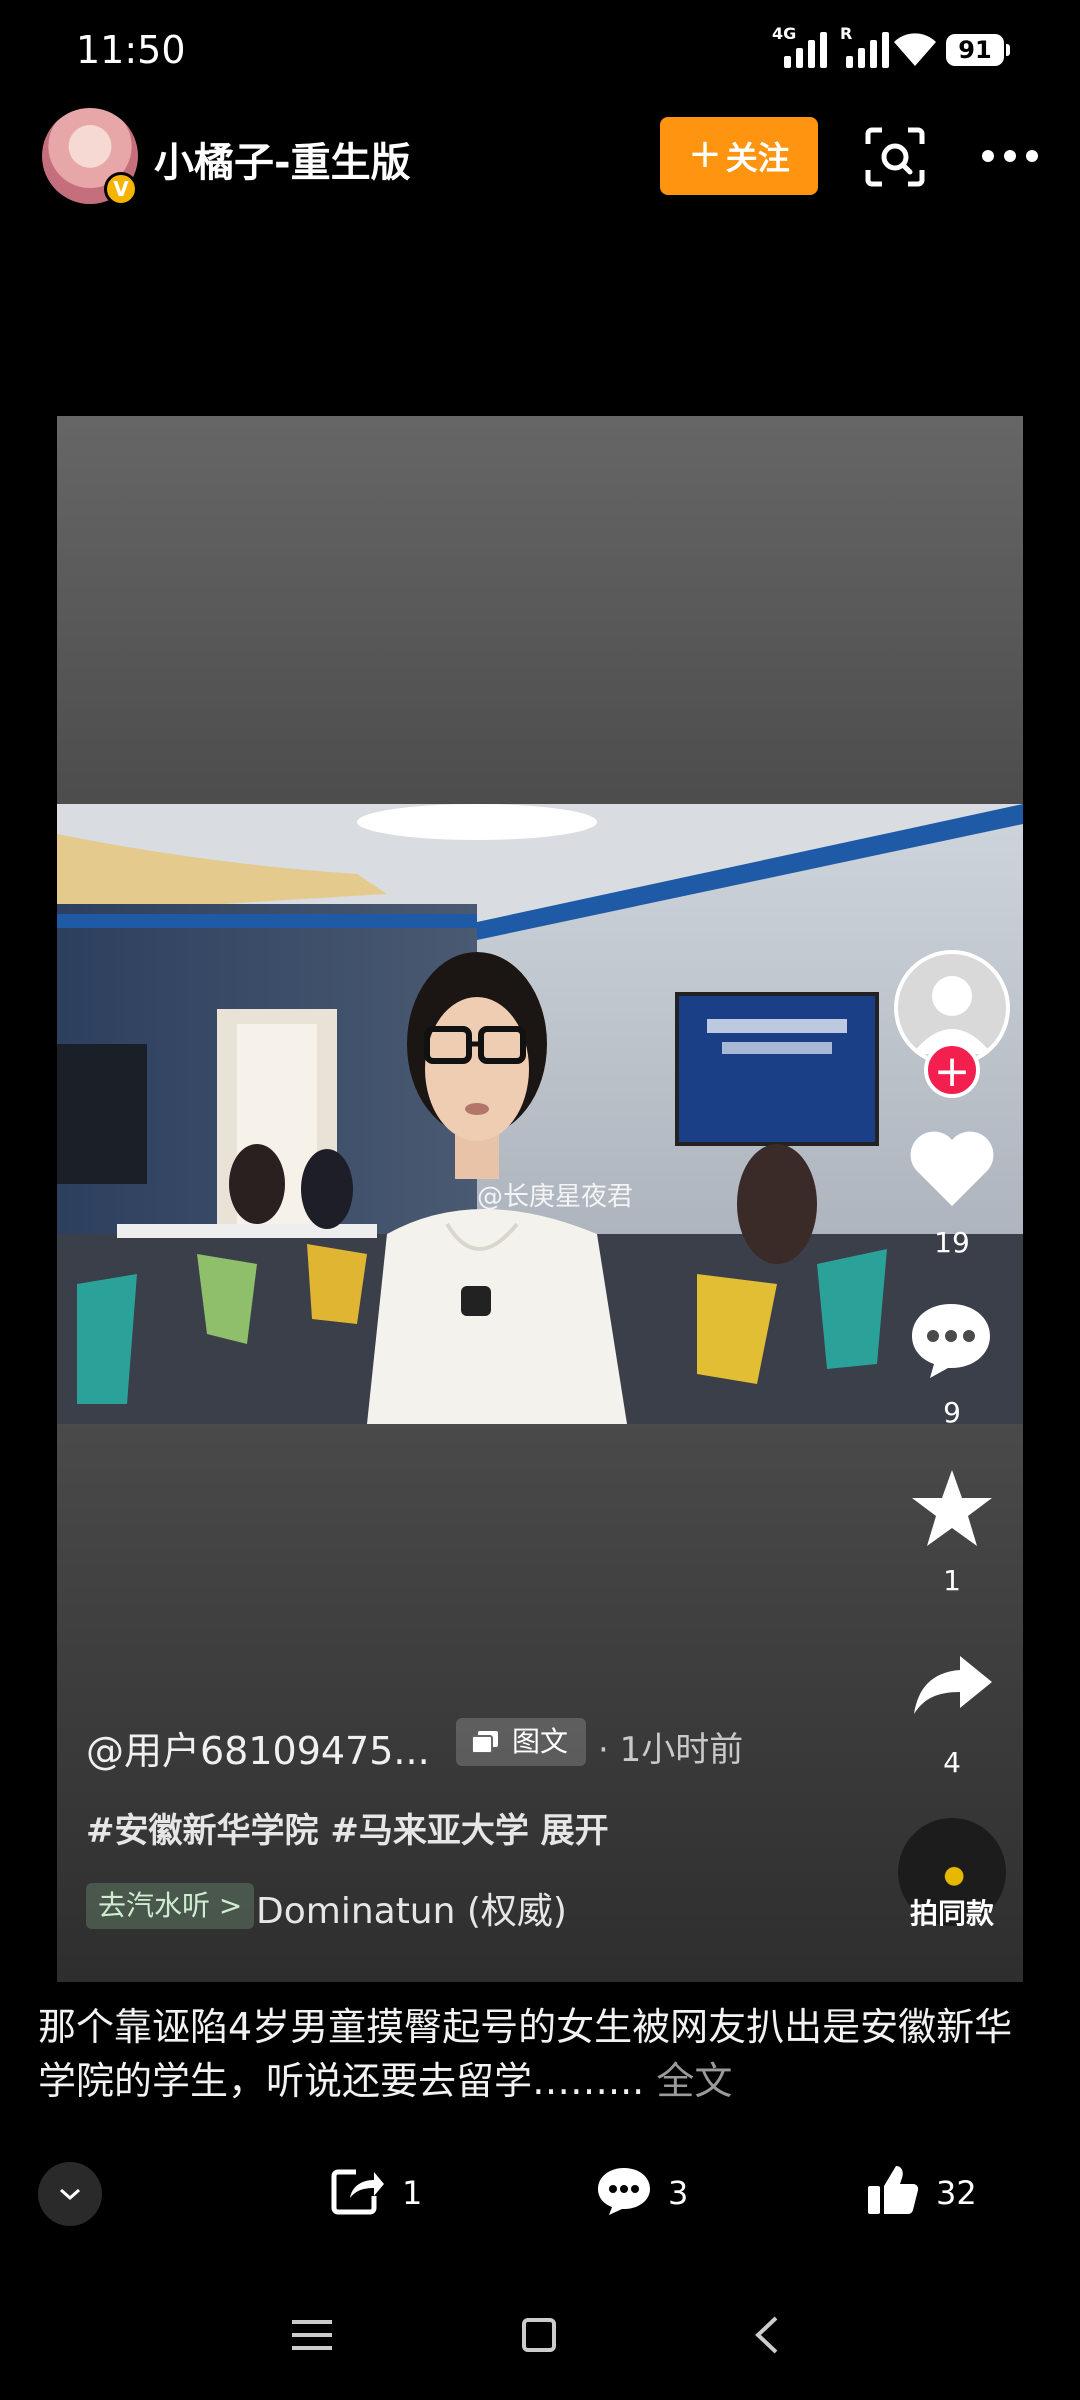 Image resolution: width=1080 pixels, height=2400 pixels. What do you see at coordinates (624, 2191) in the screenshot?
I see `comment-bar-icon` at bounding box center [624, 2191].